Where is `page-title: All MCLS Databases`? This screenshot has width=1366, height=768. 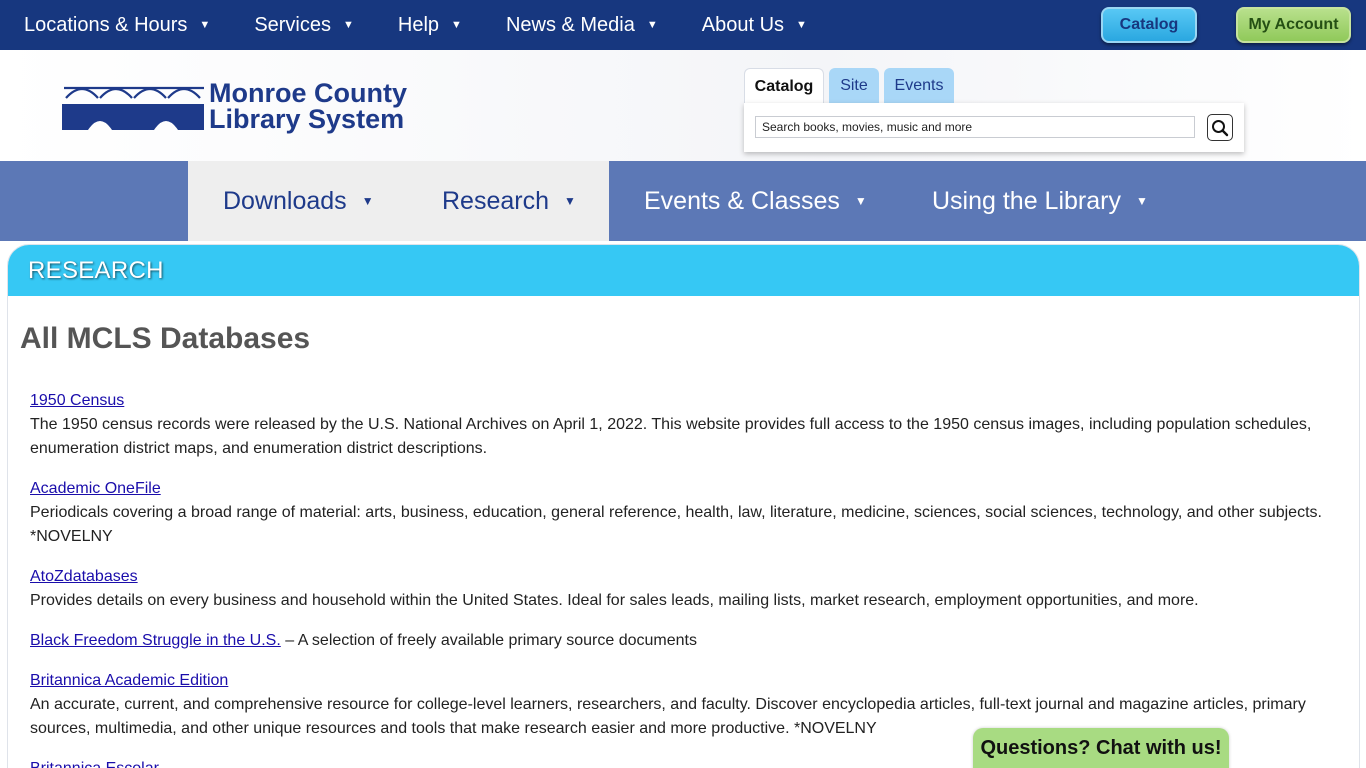 page-title: All MCLS Databases is located at coordinates (165, 338).